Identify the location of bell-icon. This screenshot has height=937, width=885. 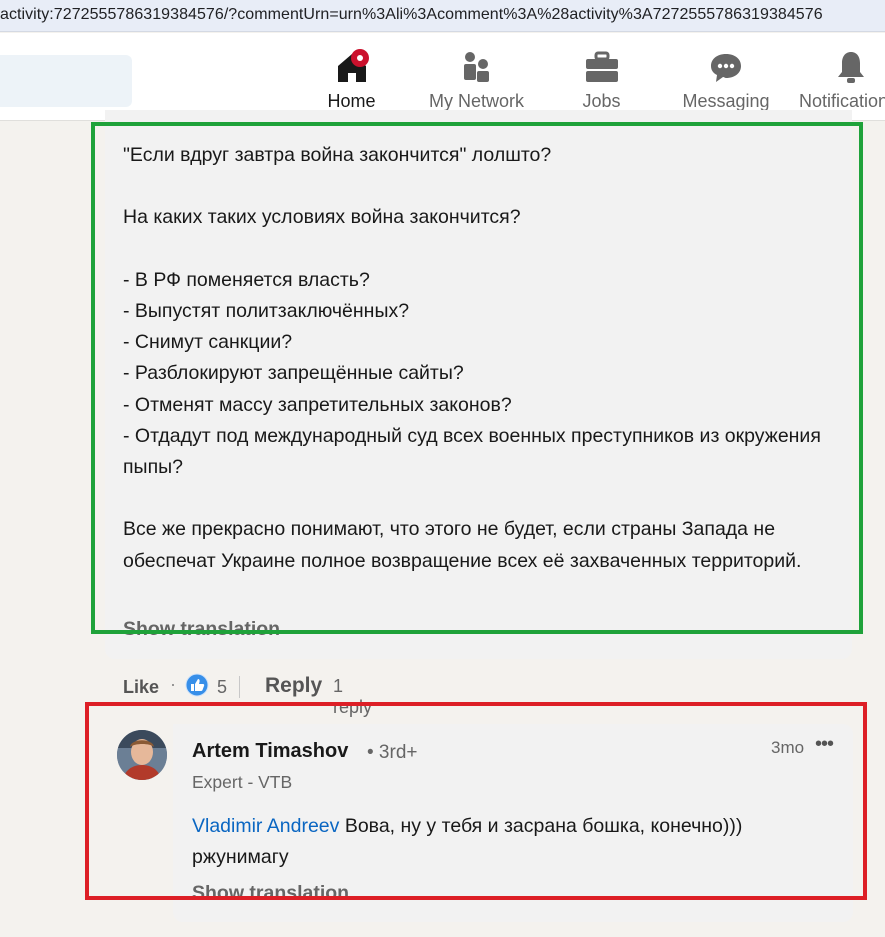
(850, 67).